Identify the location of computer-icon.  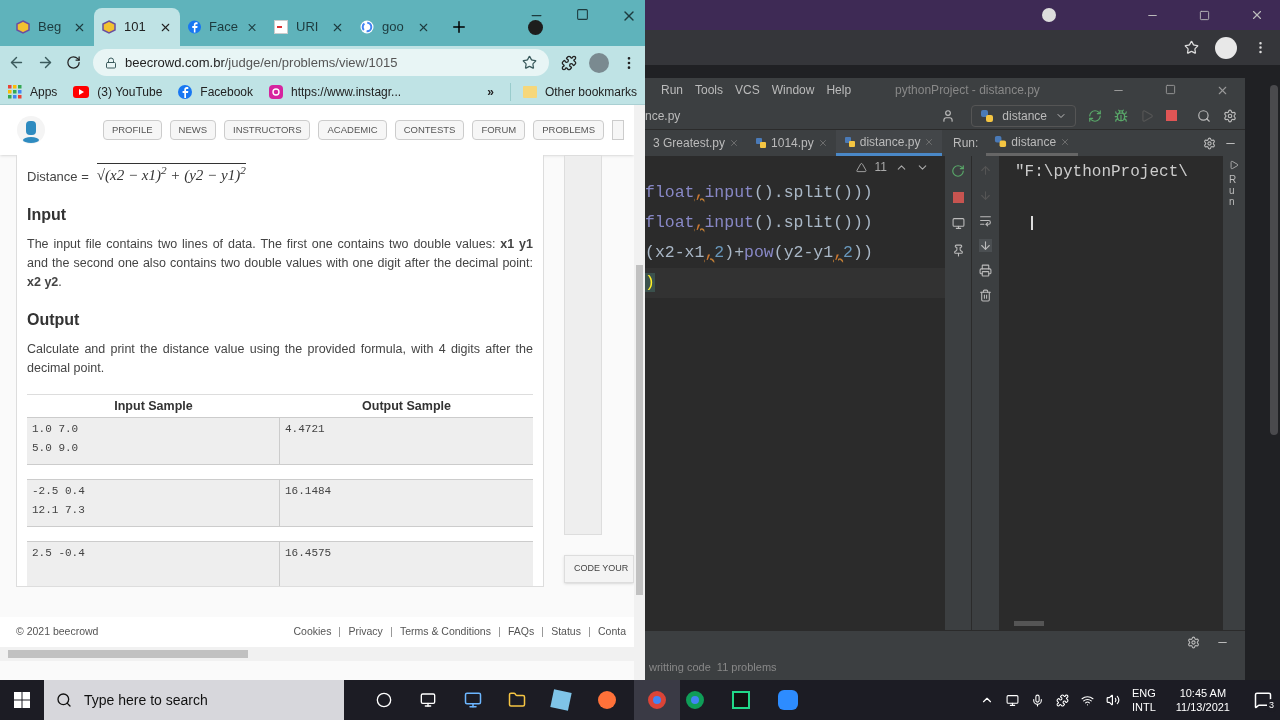
(473, 700).